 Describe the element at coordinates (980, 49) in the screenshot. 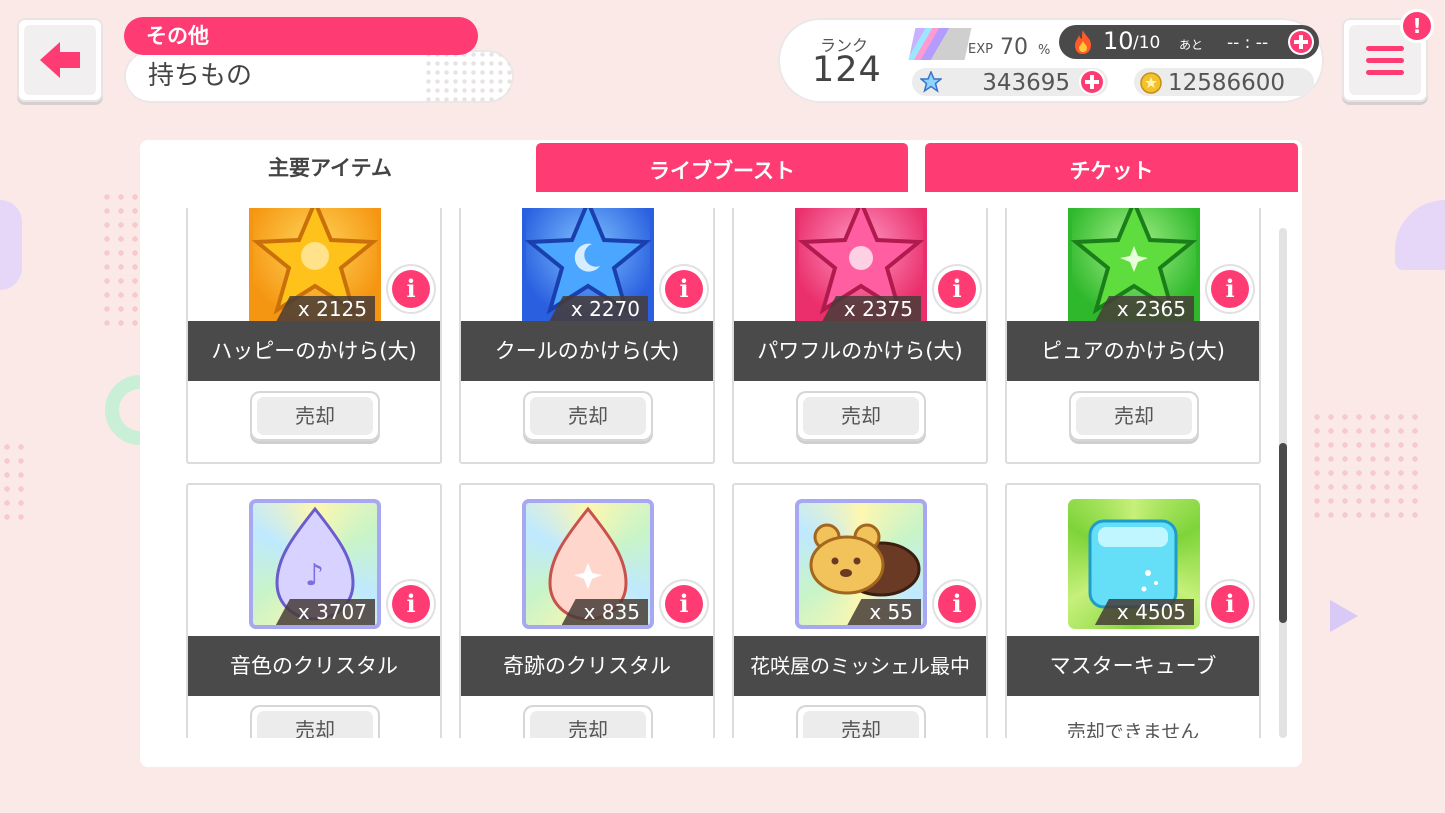

I see `exp-label: EXP` at that location.